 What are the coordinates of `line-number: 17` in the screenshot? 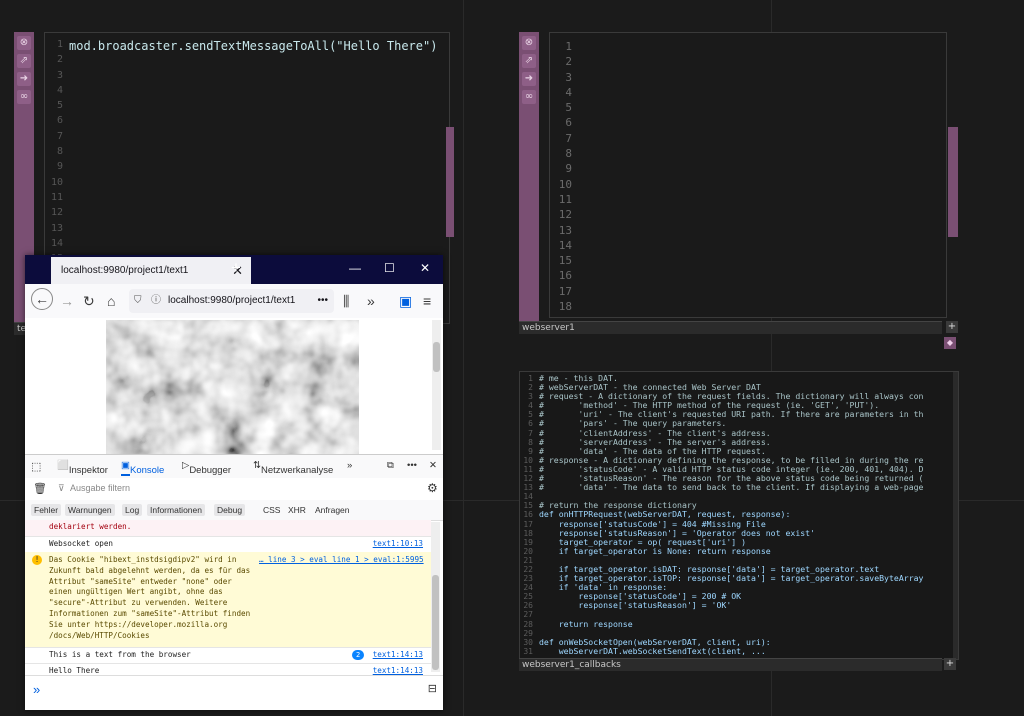 It's located at (565, 291).